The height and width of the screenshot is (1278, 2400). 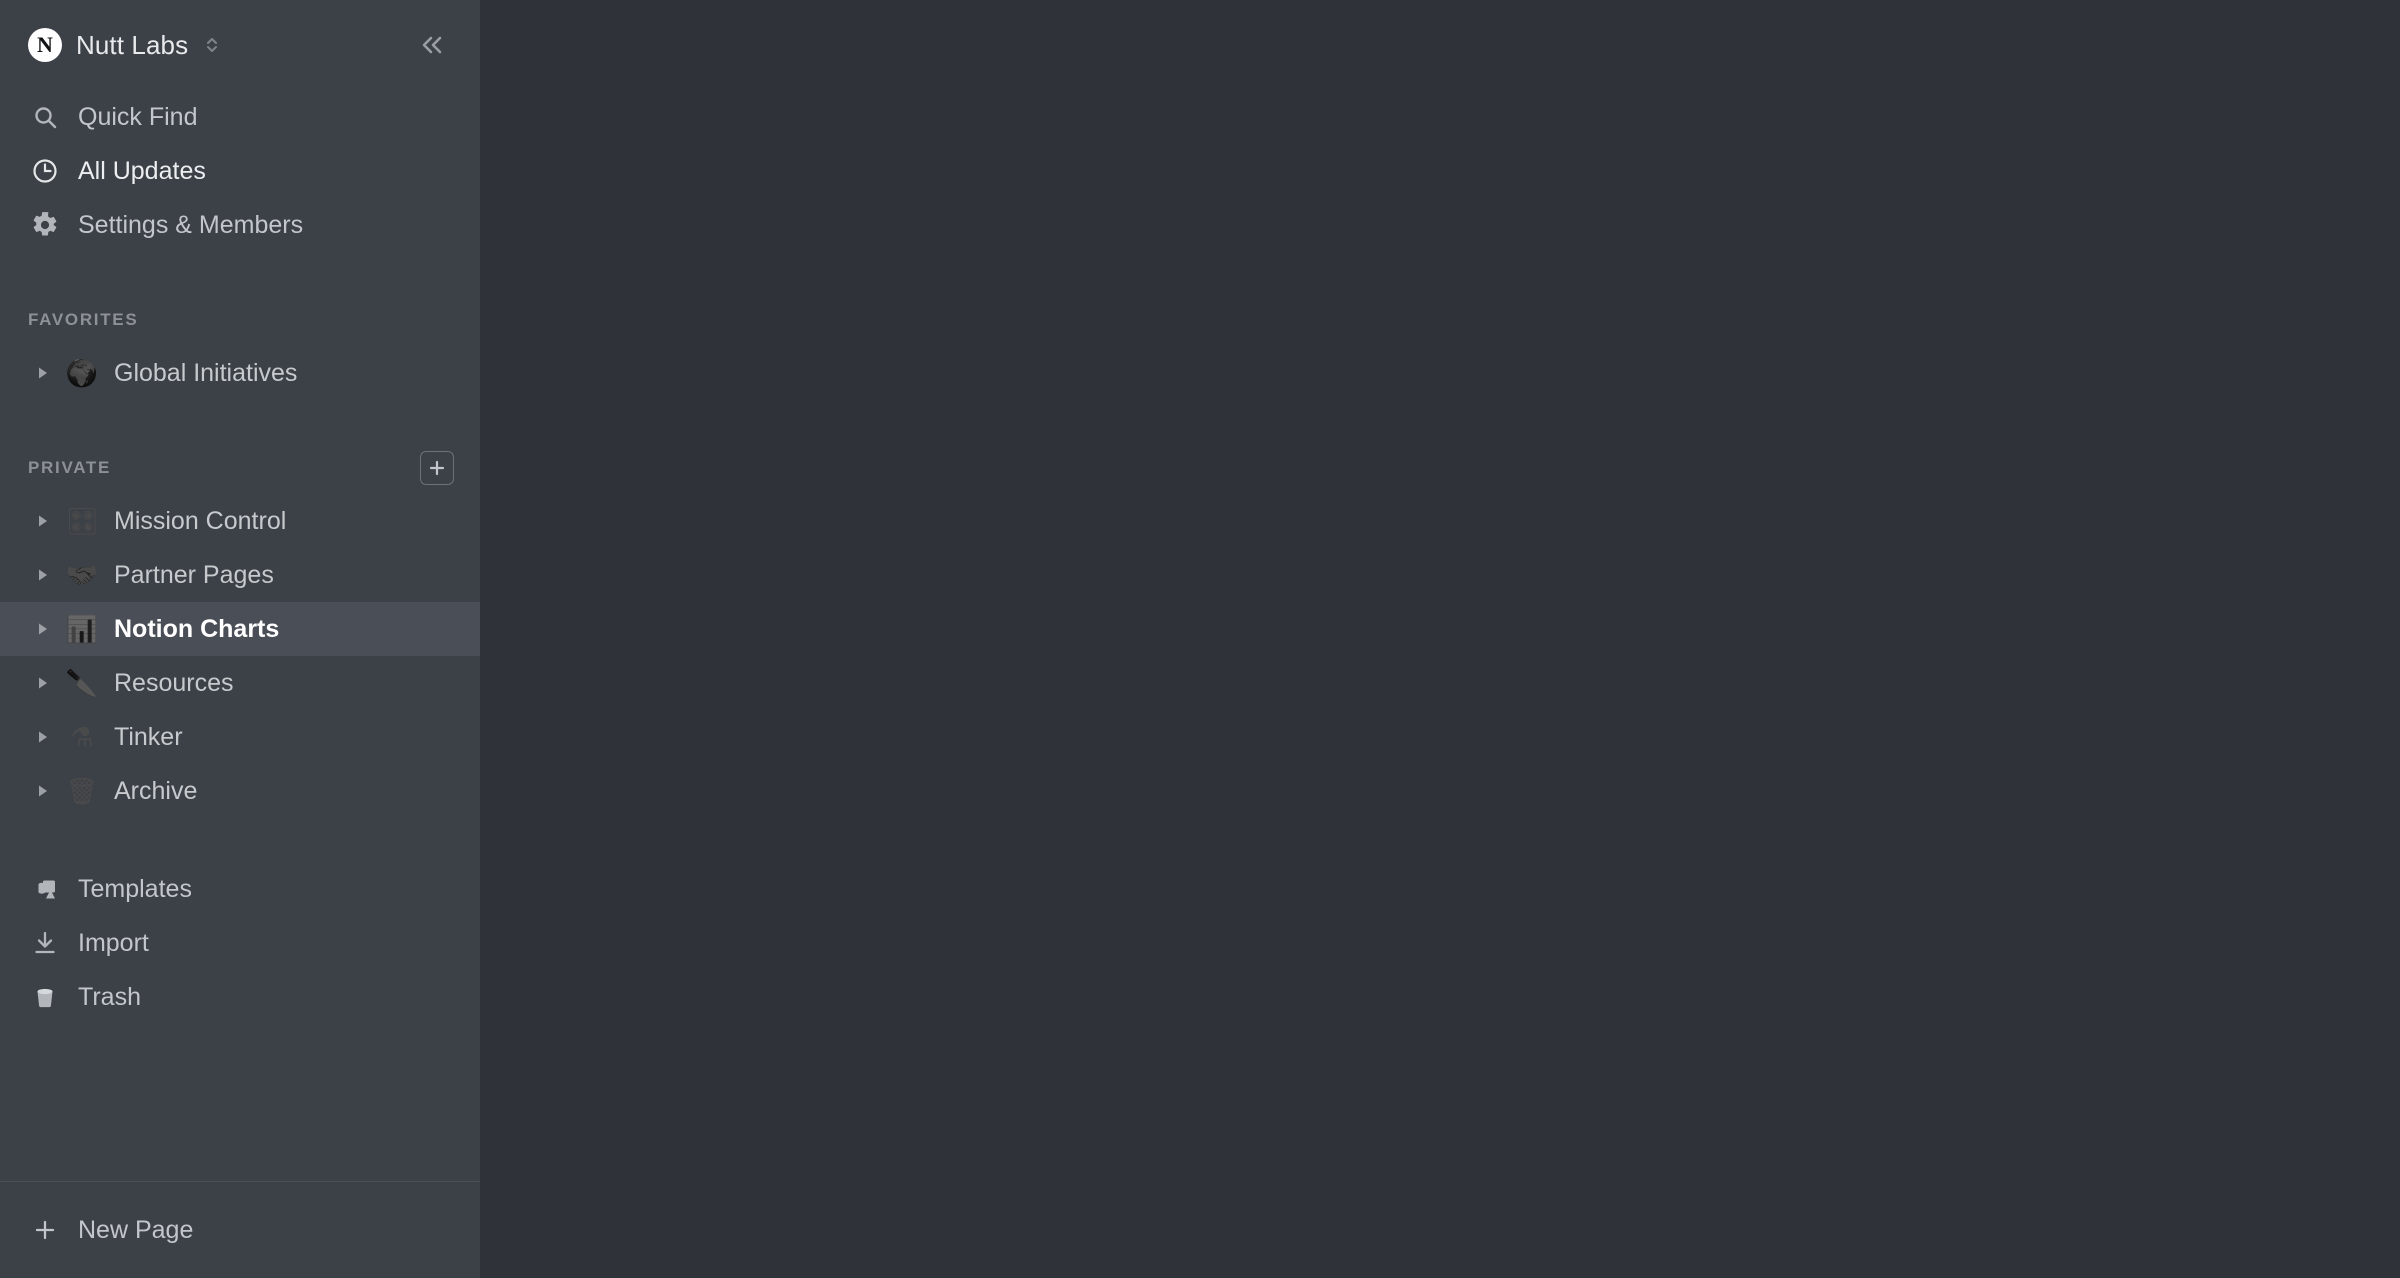 What do you see at coordinates (45, 171) in the screenshot?
I see `clock-icon` at bounding box center [45, 171].